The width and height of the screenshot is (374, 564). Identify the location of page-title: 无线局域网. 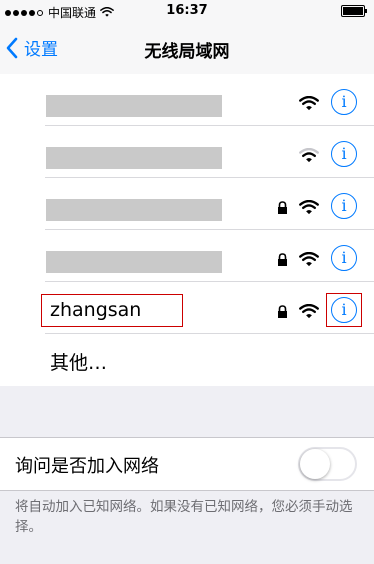
(187, 52).